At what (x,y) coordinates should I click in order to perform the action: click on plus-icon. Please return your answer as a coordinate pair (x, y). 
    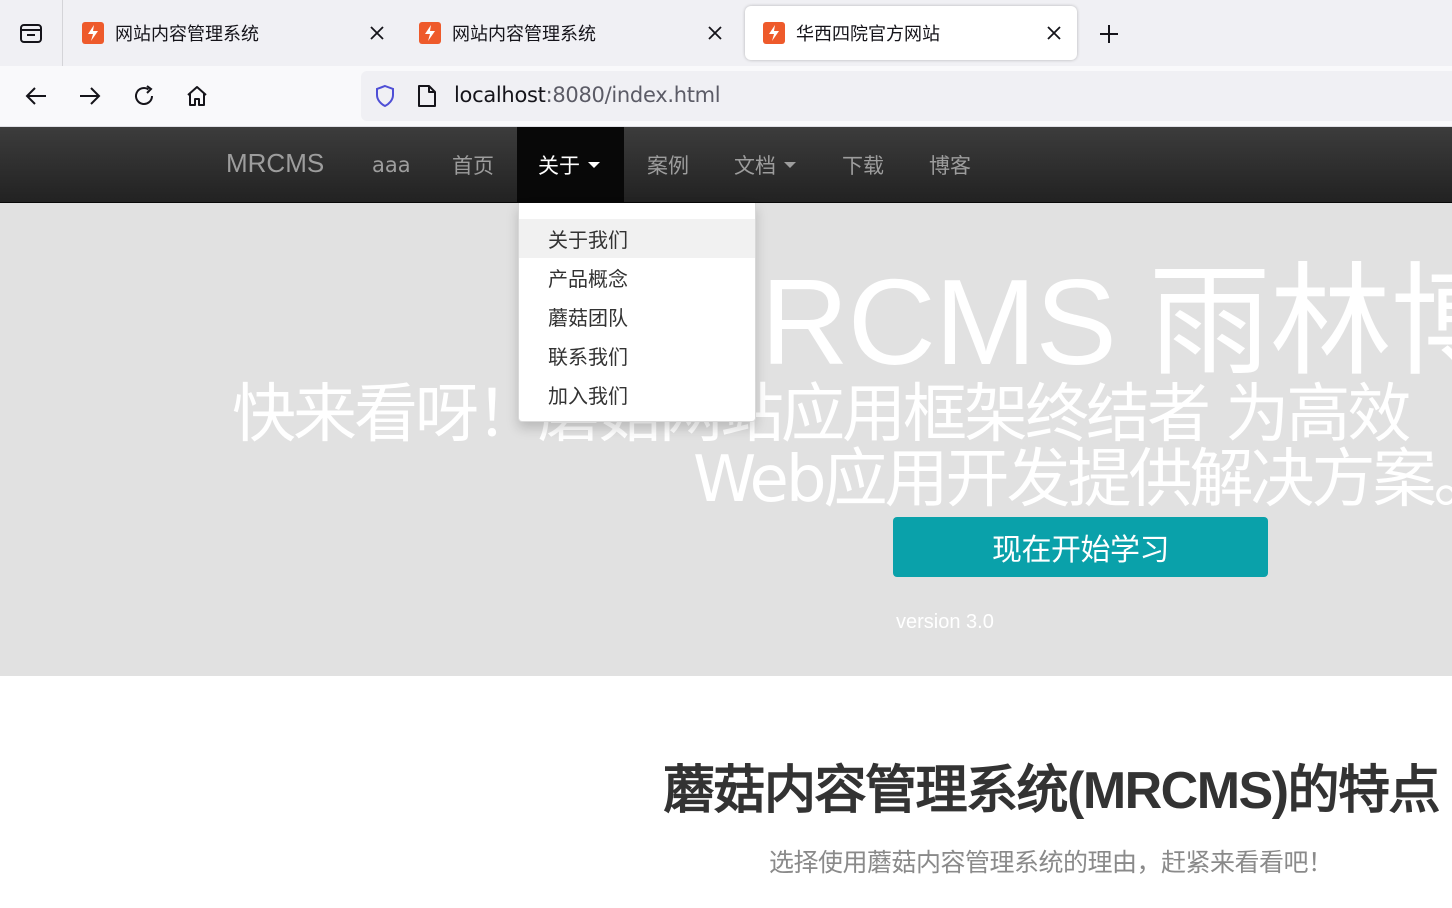
    Looking at the image, I should click on (1109, 34).